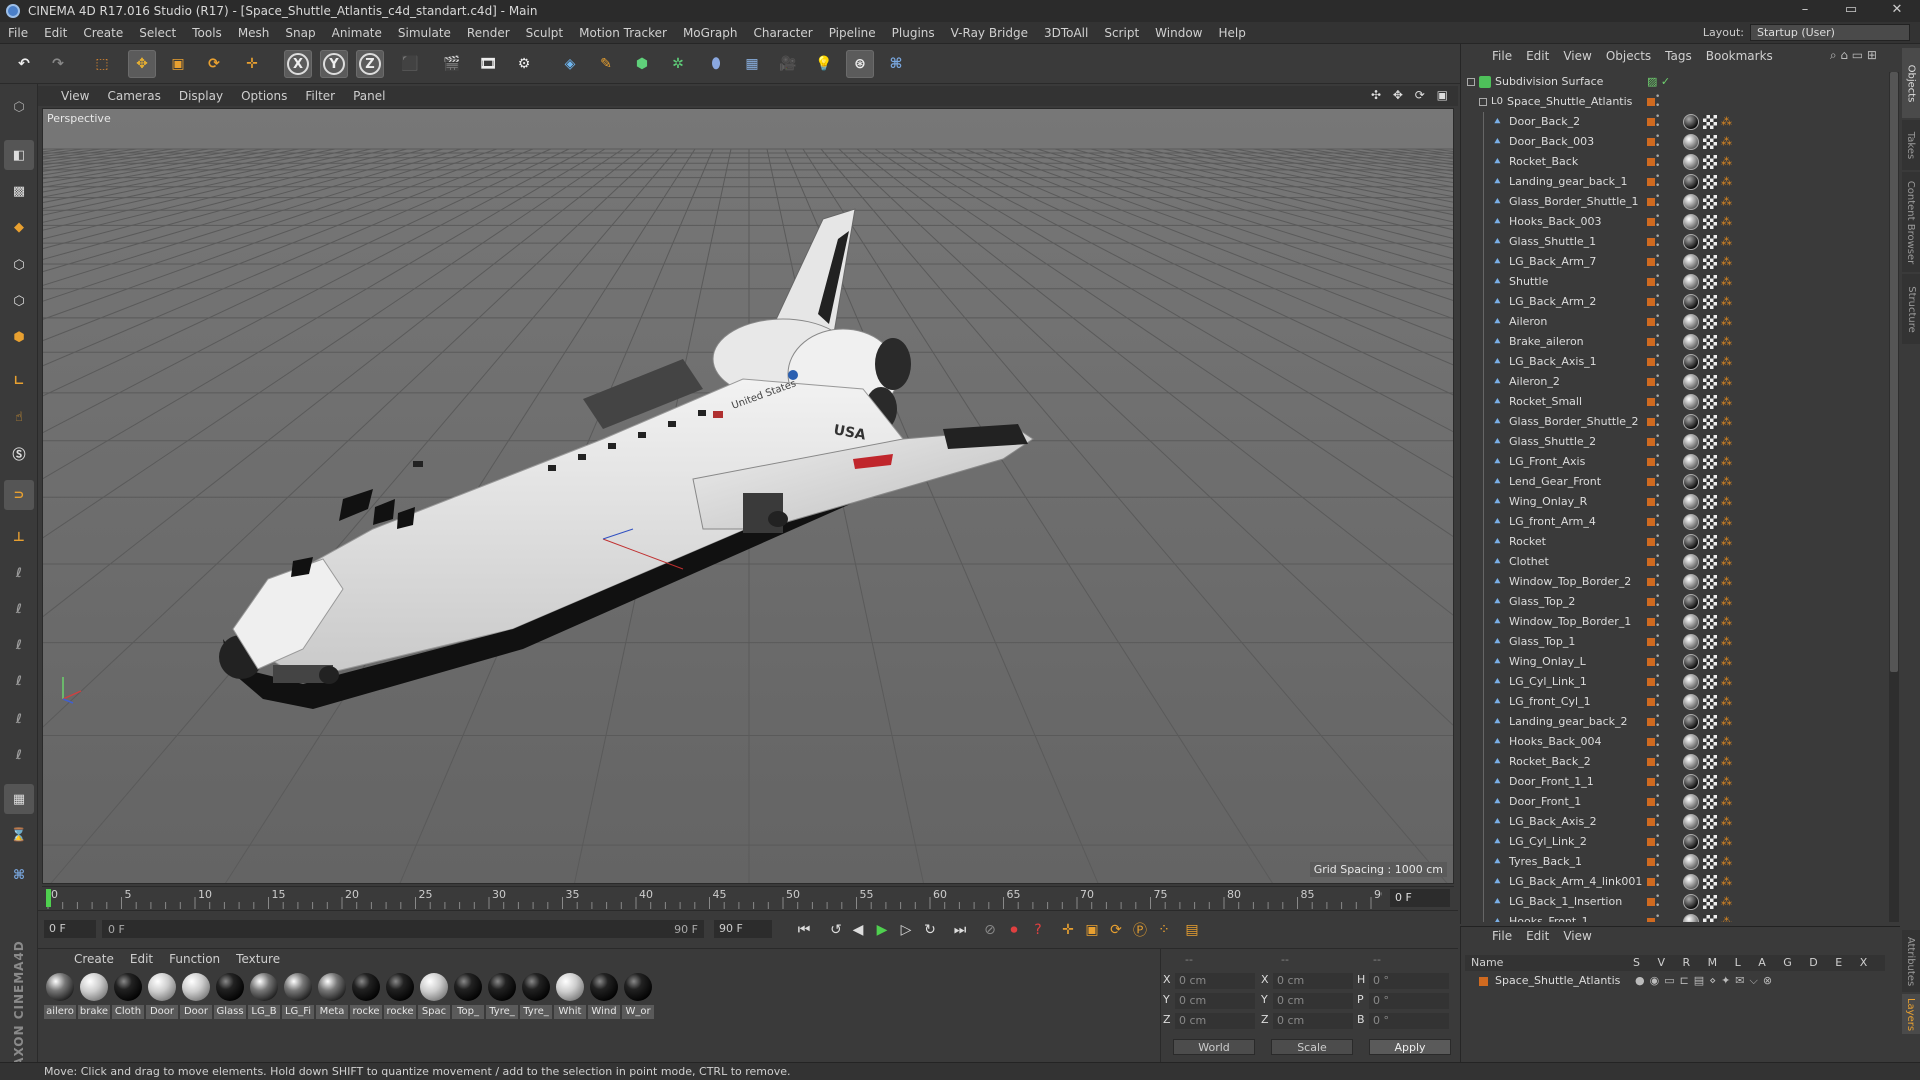  Describe the element at coordinates (196, 996) in the screenshot. I see `material-swatch: Door` at that location.